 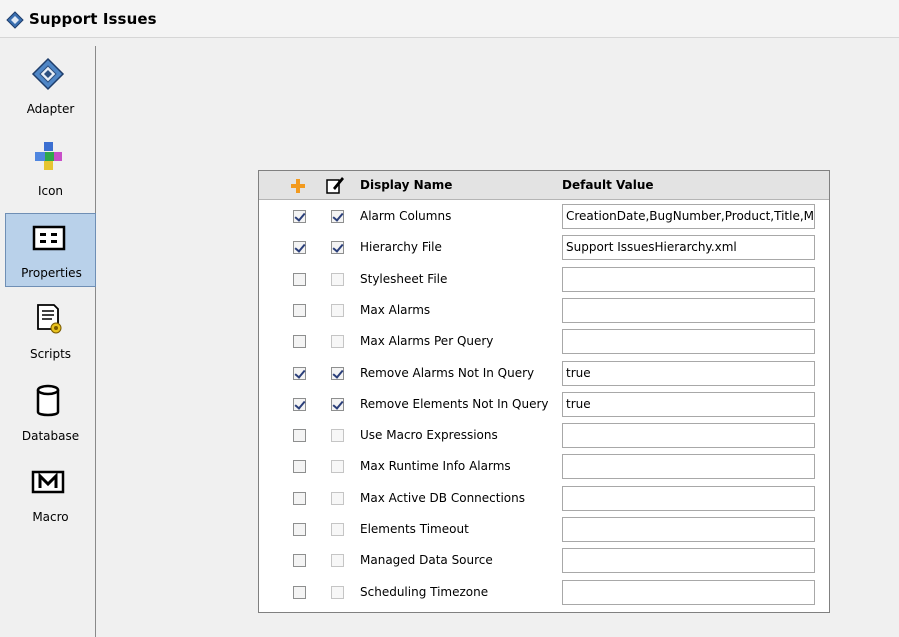 What do you see at coordinates (544, 529) in the screenshot?
I see `table-row: Elements Timeout` at bounding box center [544, 529].